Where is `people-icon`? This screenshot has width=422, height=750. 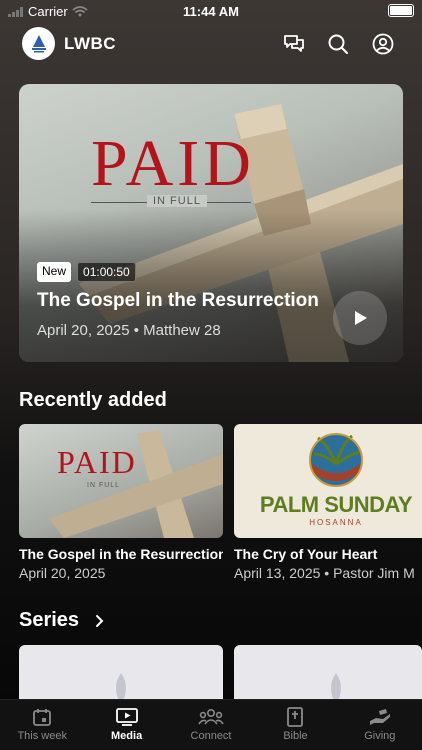 people-icon is located at coordinates (211, 716).